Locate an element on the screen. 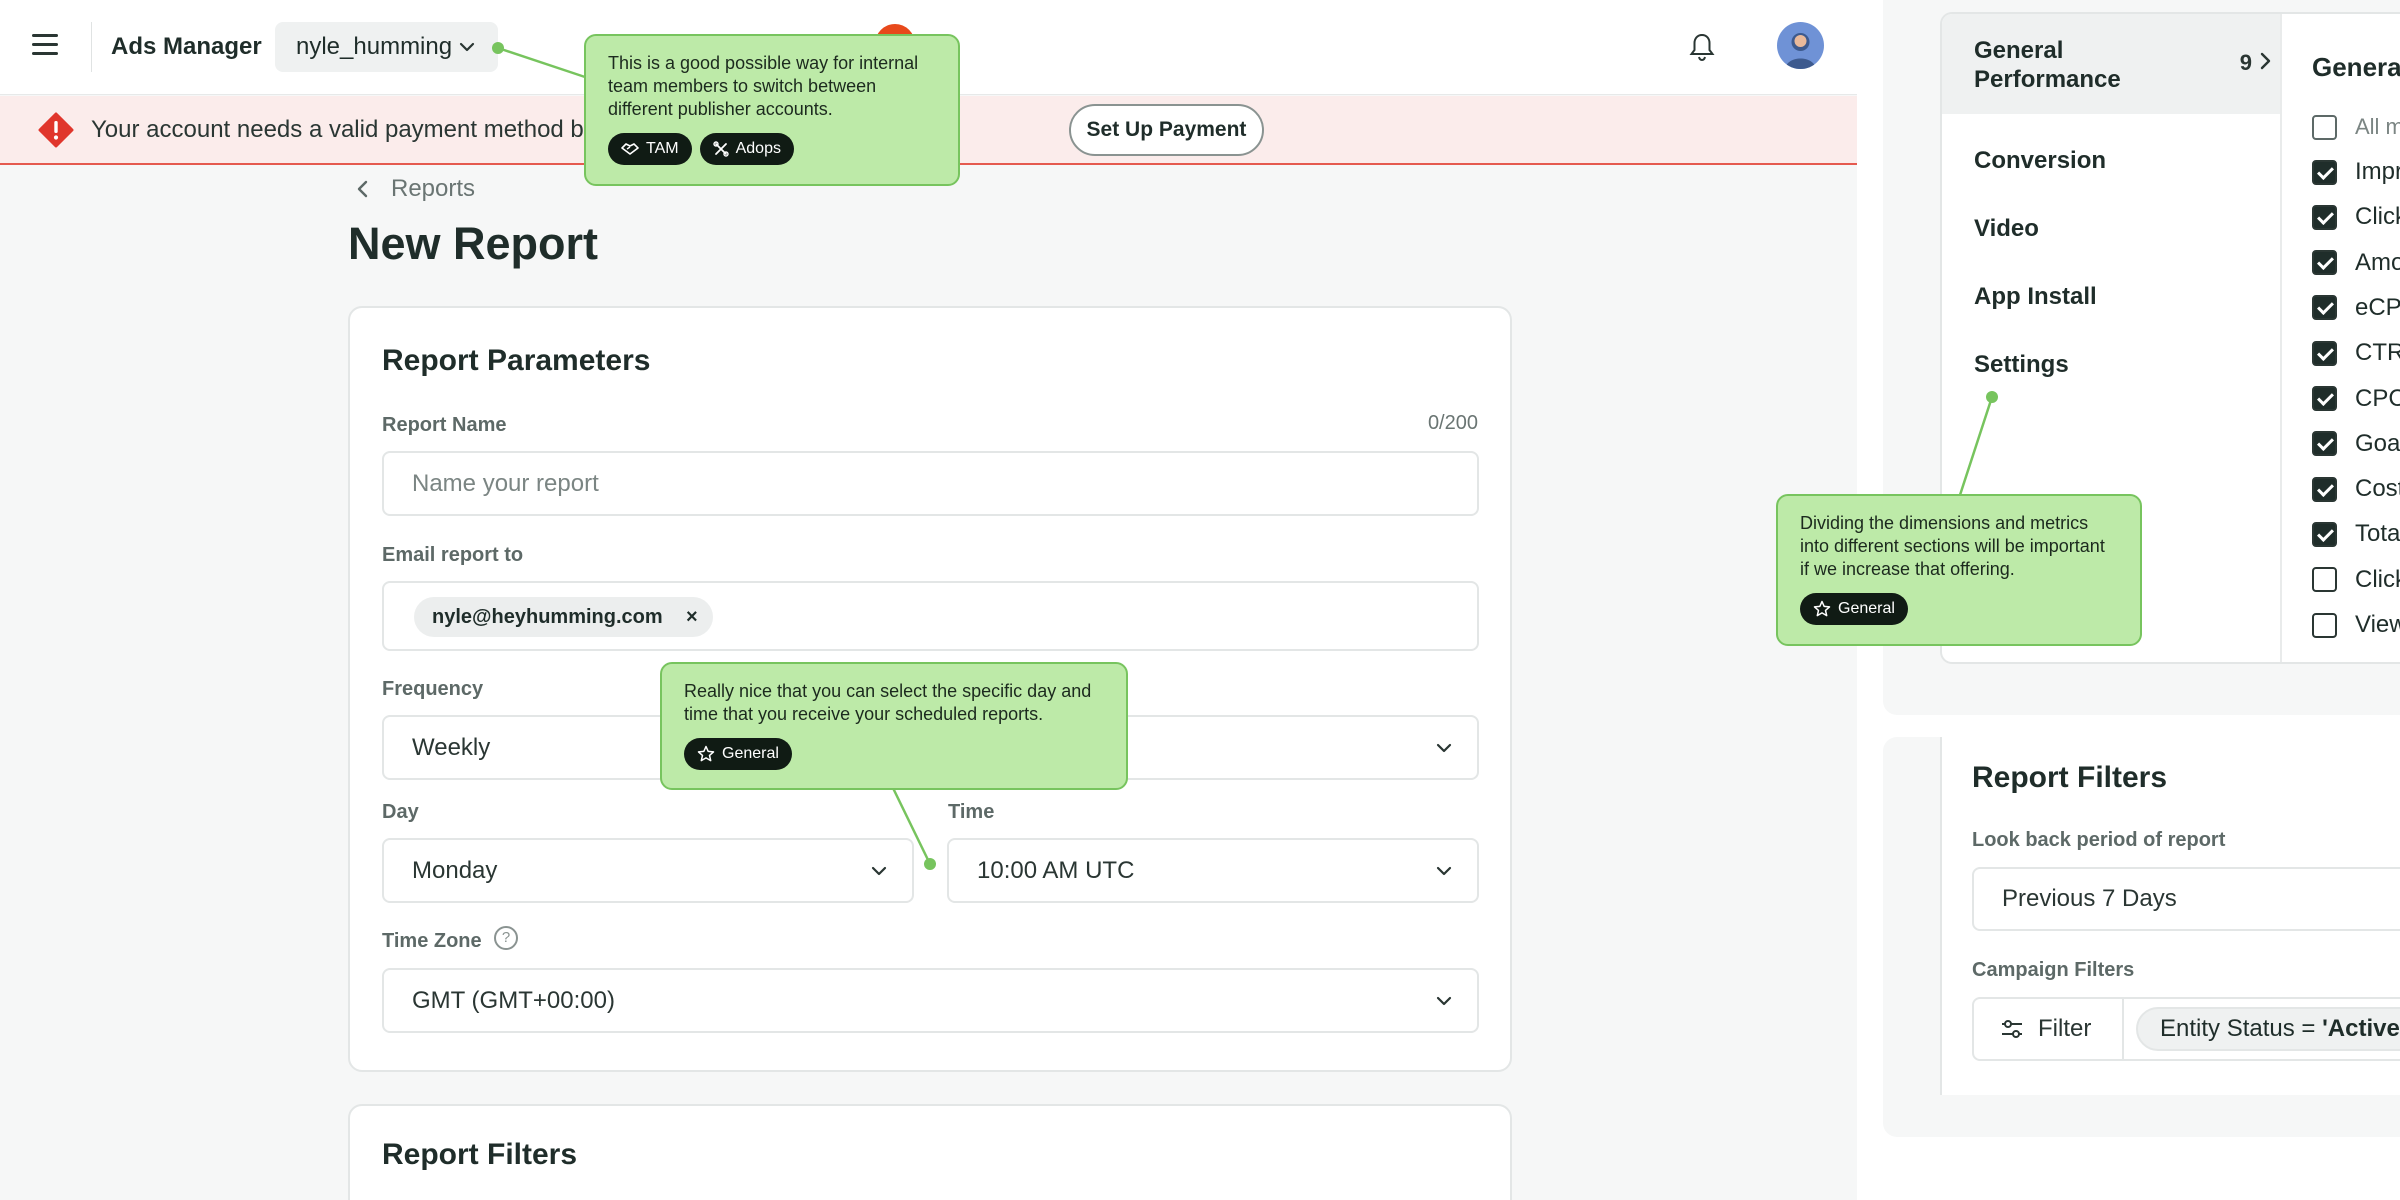  campaign-filter-field: Filter Entity Status = 'Active', 'I is located at coordinates (2186, 1029).